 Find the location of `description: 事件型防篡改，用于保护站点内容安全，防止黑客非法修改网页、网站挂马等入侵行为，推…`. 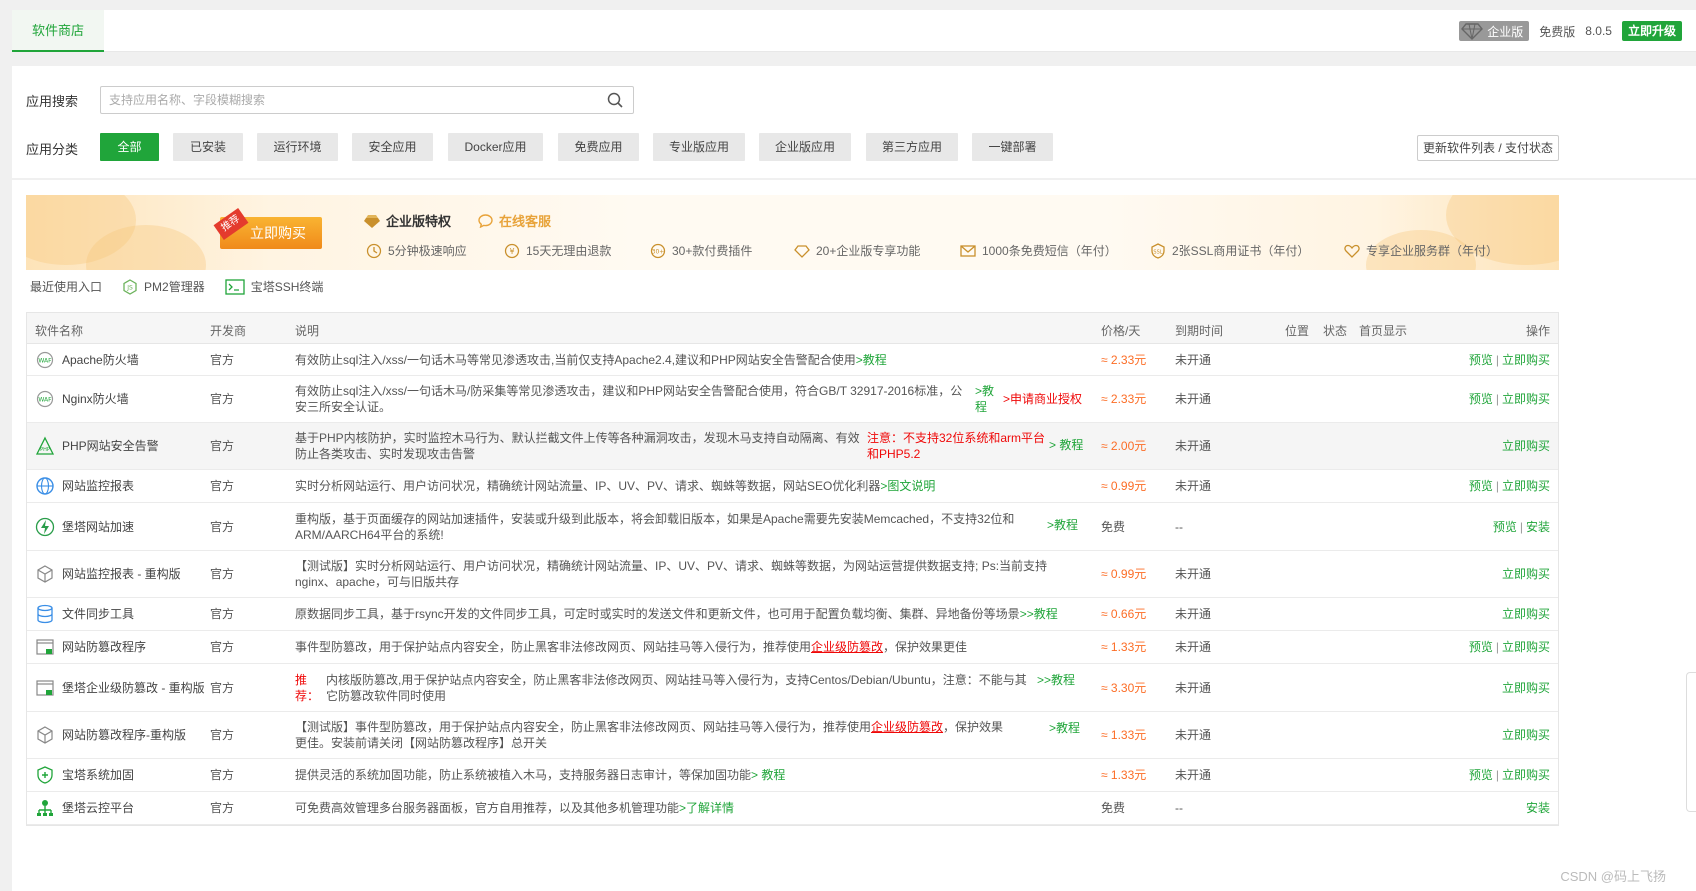

description: 事件型防篡改，用于保护站点内容安全，防止黑客非法修改网页、网站挂马等入侵行为，推… is located at coordinates (695, 647).